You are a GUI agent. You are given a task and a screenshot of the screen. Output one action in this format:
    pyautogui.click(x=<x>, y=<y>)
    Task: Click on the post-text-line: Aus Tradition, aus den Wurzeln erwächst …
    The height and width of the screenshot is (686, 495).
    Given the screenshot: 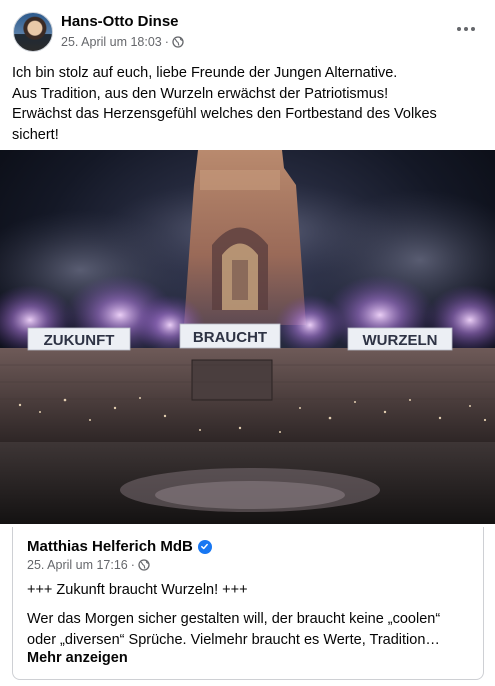 What is the action you would take?
    pyautogui.click(x=200, y=93)
    